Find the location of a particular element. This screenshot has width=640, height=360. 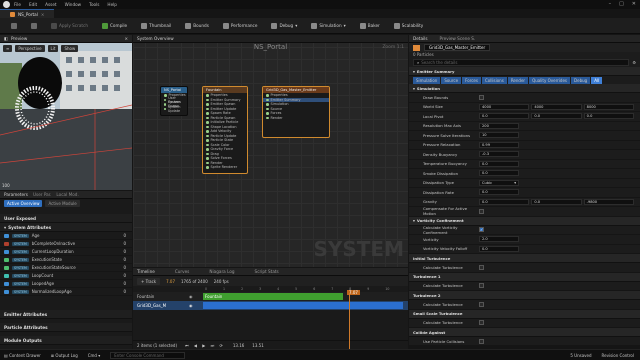

initial-turbulence-section: Initial Turbulence is located at coordinates (524, 258).